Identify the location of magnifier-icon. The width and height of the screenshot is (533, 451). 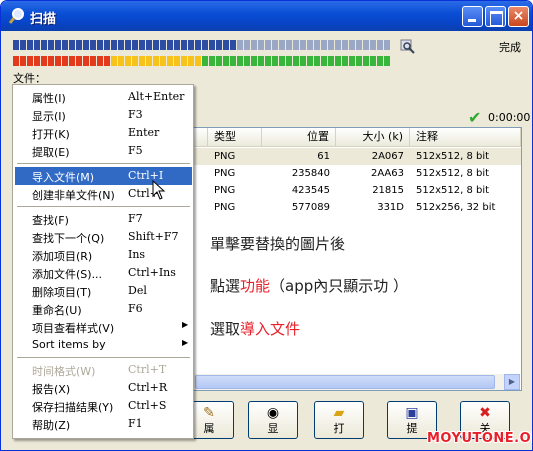
(16, 16).